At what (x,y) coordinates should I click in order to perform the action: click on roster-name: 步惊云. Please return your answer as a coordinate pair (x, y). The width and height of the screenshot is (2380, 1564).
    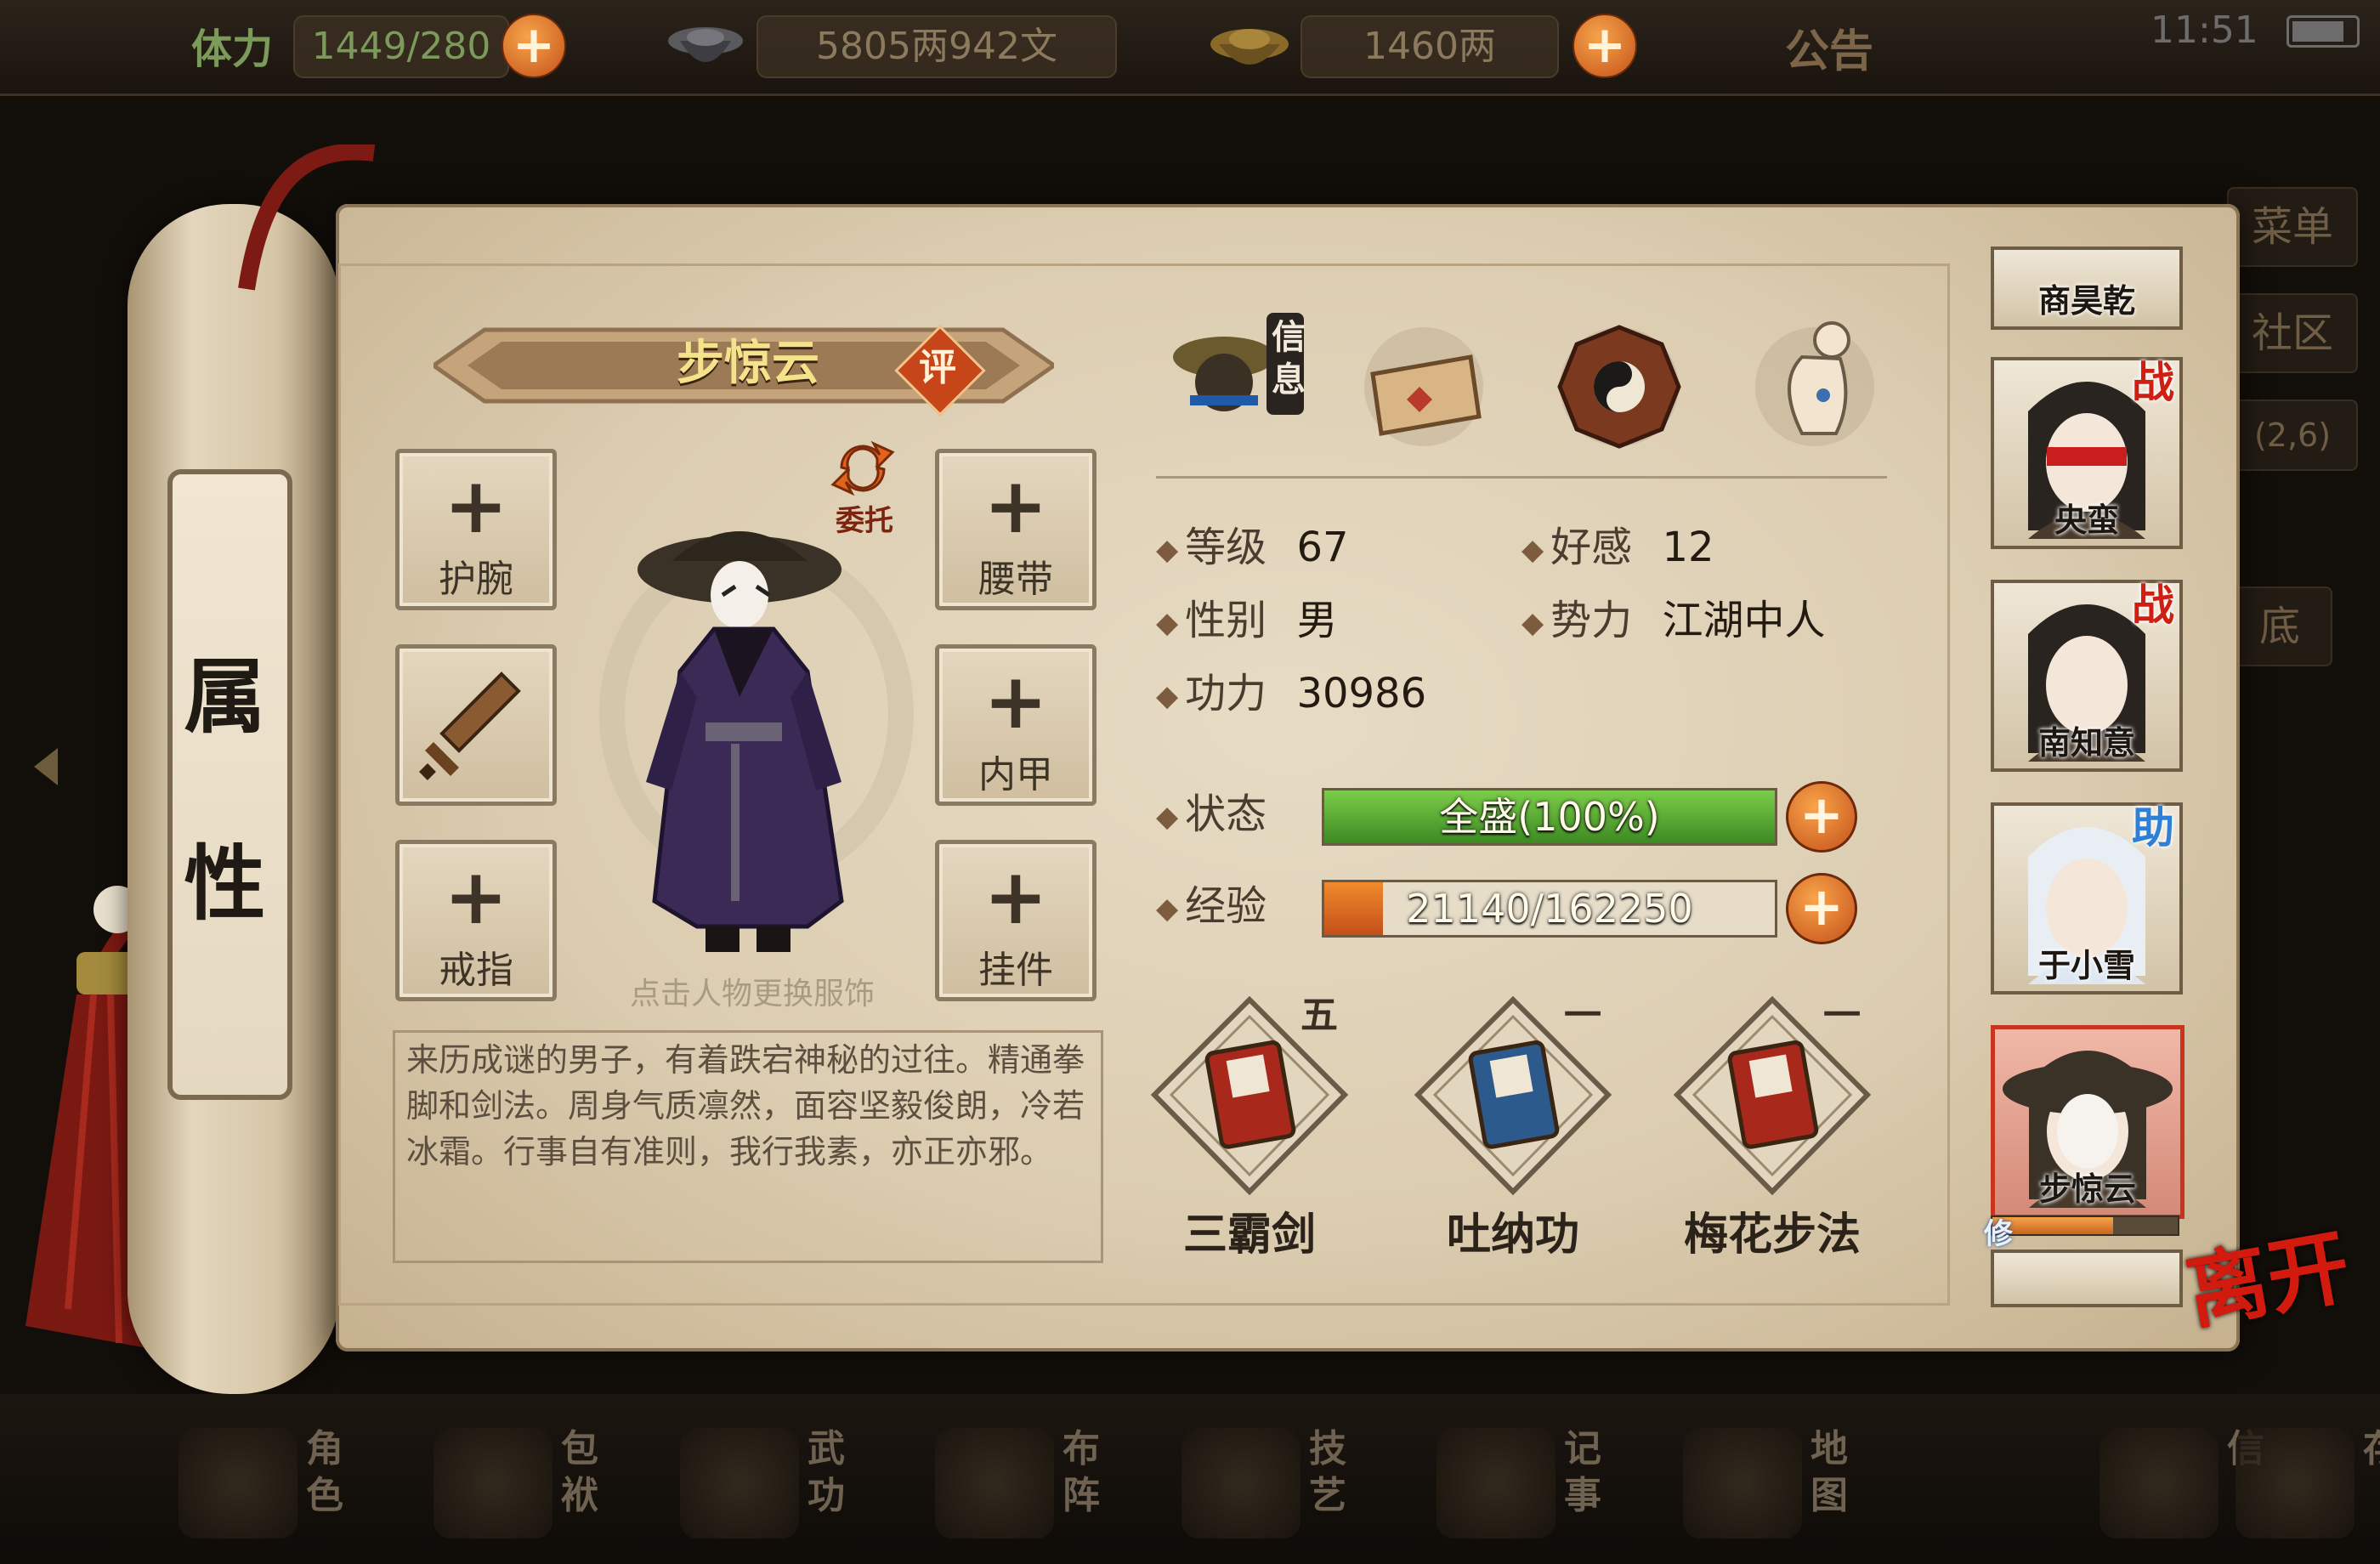
    Looking at the image, I should click on (2087, 1189).